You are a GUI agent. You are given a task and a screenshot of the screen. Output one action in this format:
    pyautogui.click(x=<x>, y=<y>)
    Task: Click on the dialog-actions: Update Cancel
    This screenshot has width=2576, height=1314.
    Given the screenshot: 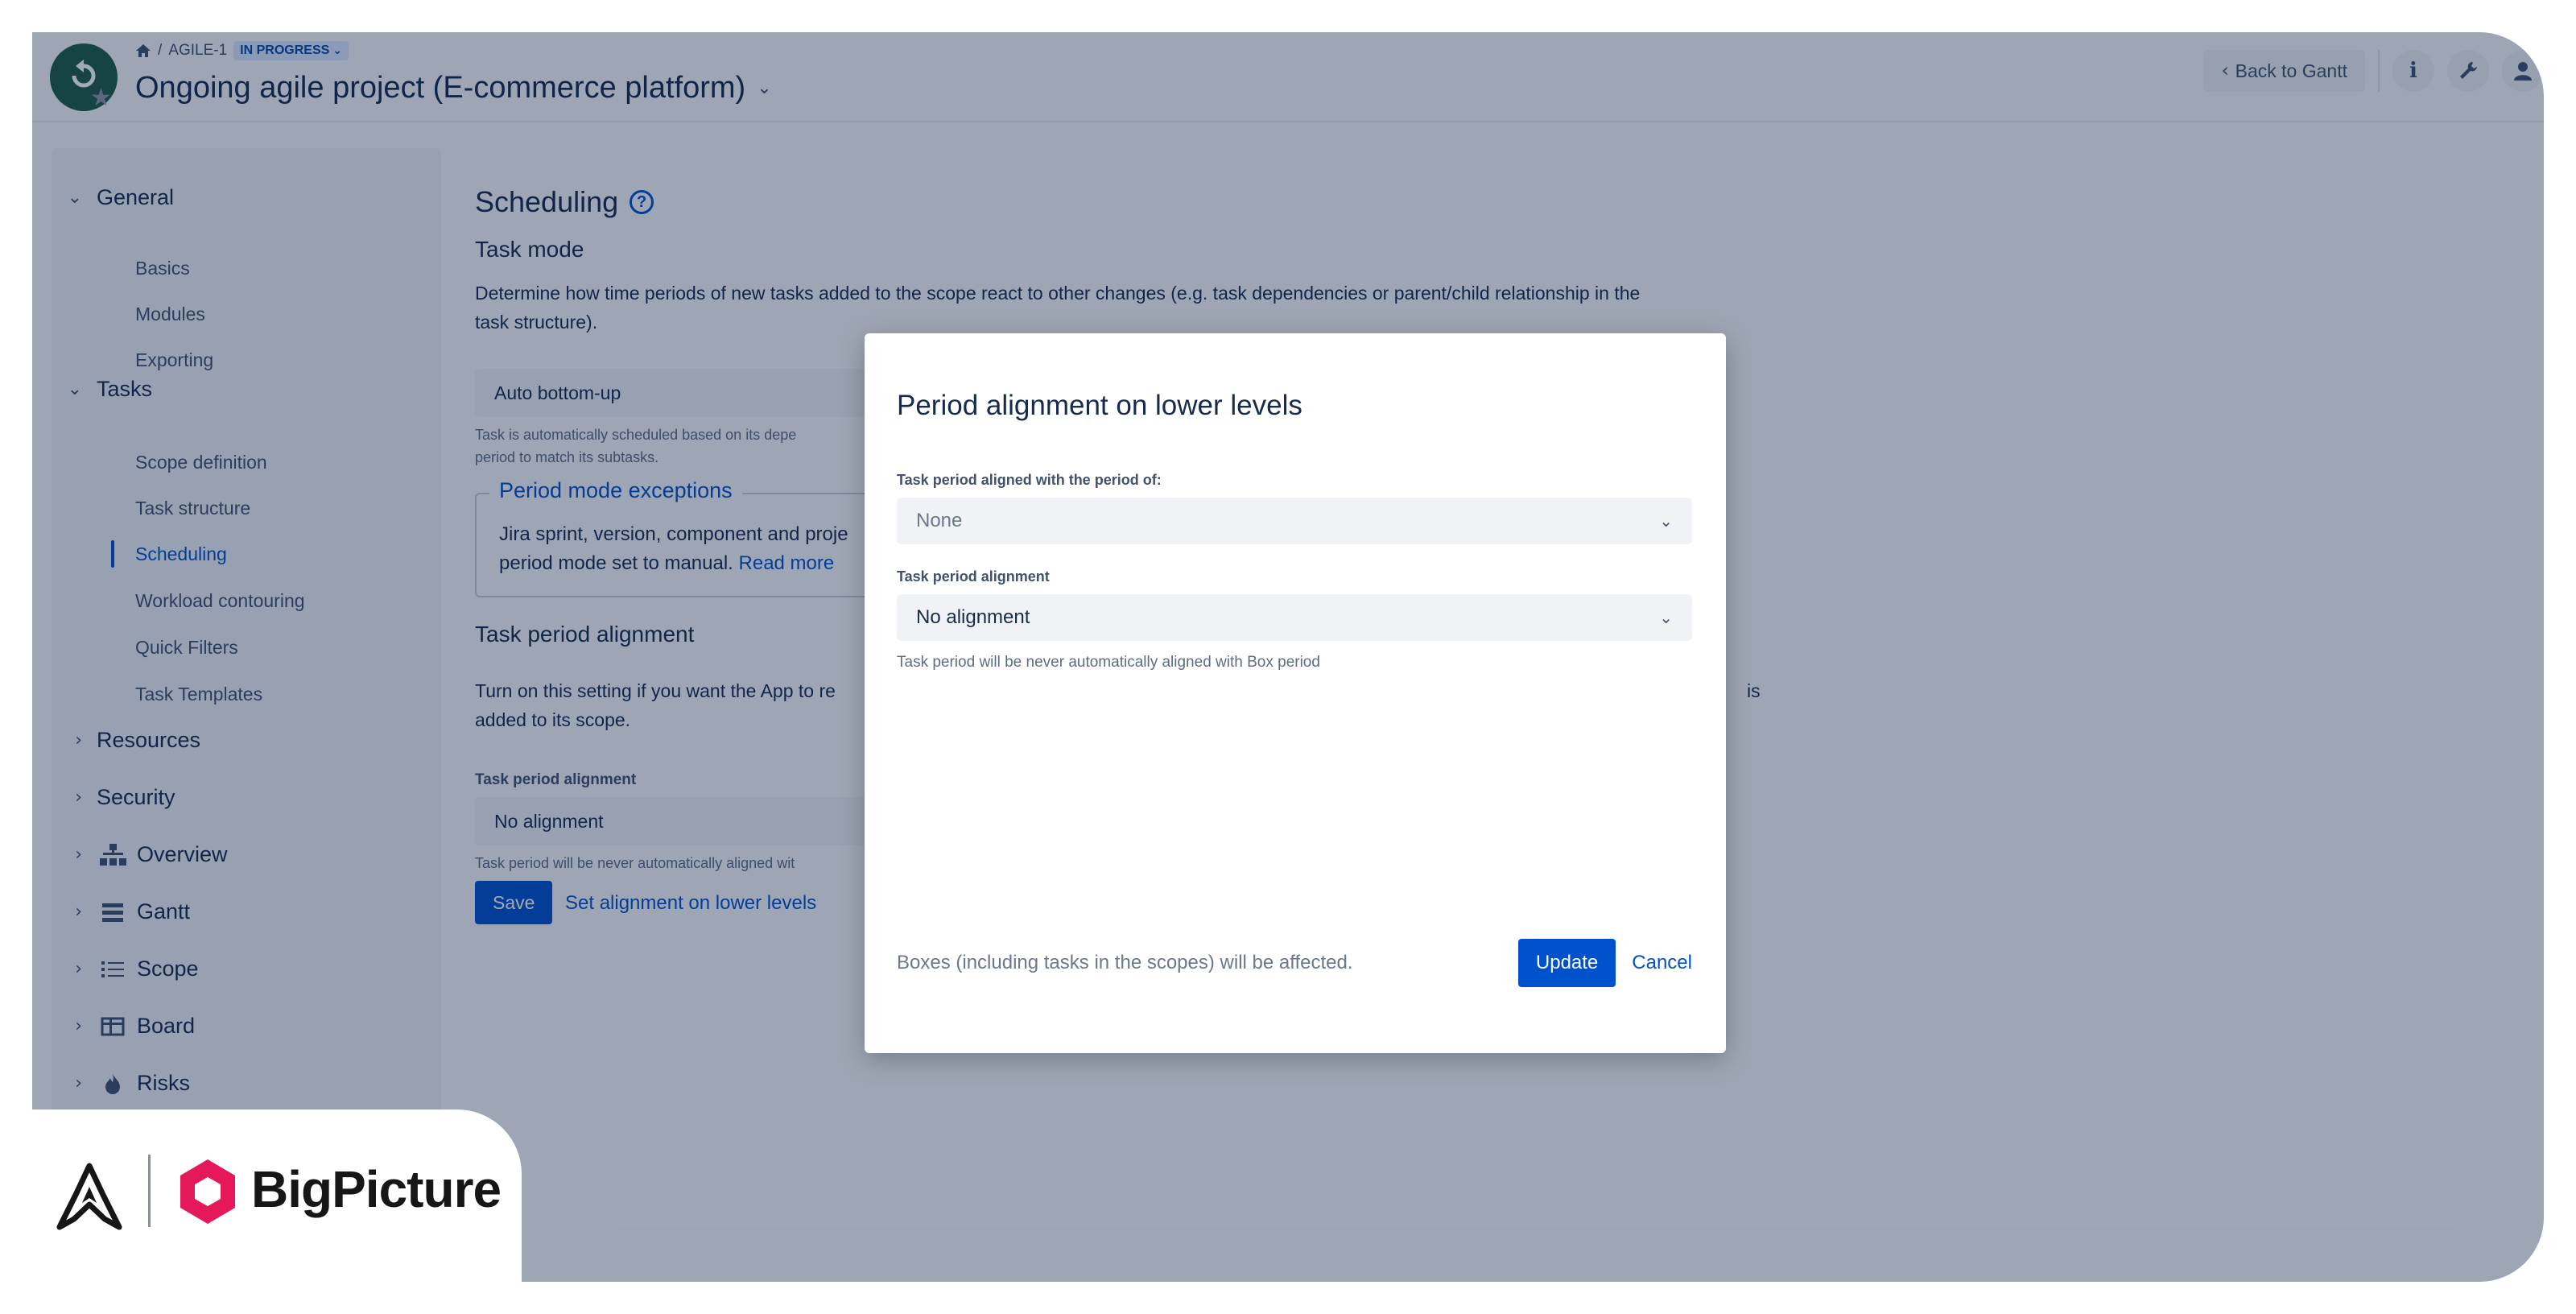 What is the action you would take?
    pyautogui.click(x=1604, y=963)
    